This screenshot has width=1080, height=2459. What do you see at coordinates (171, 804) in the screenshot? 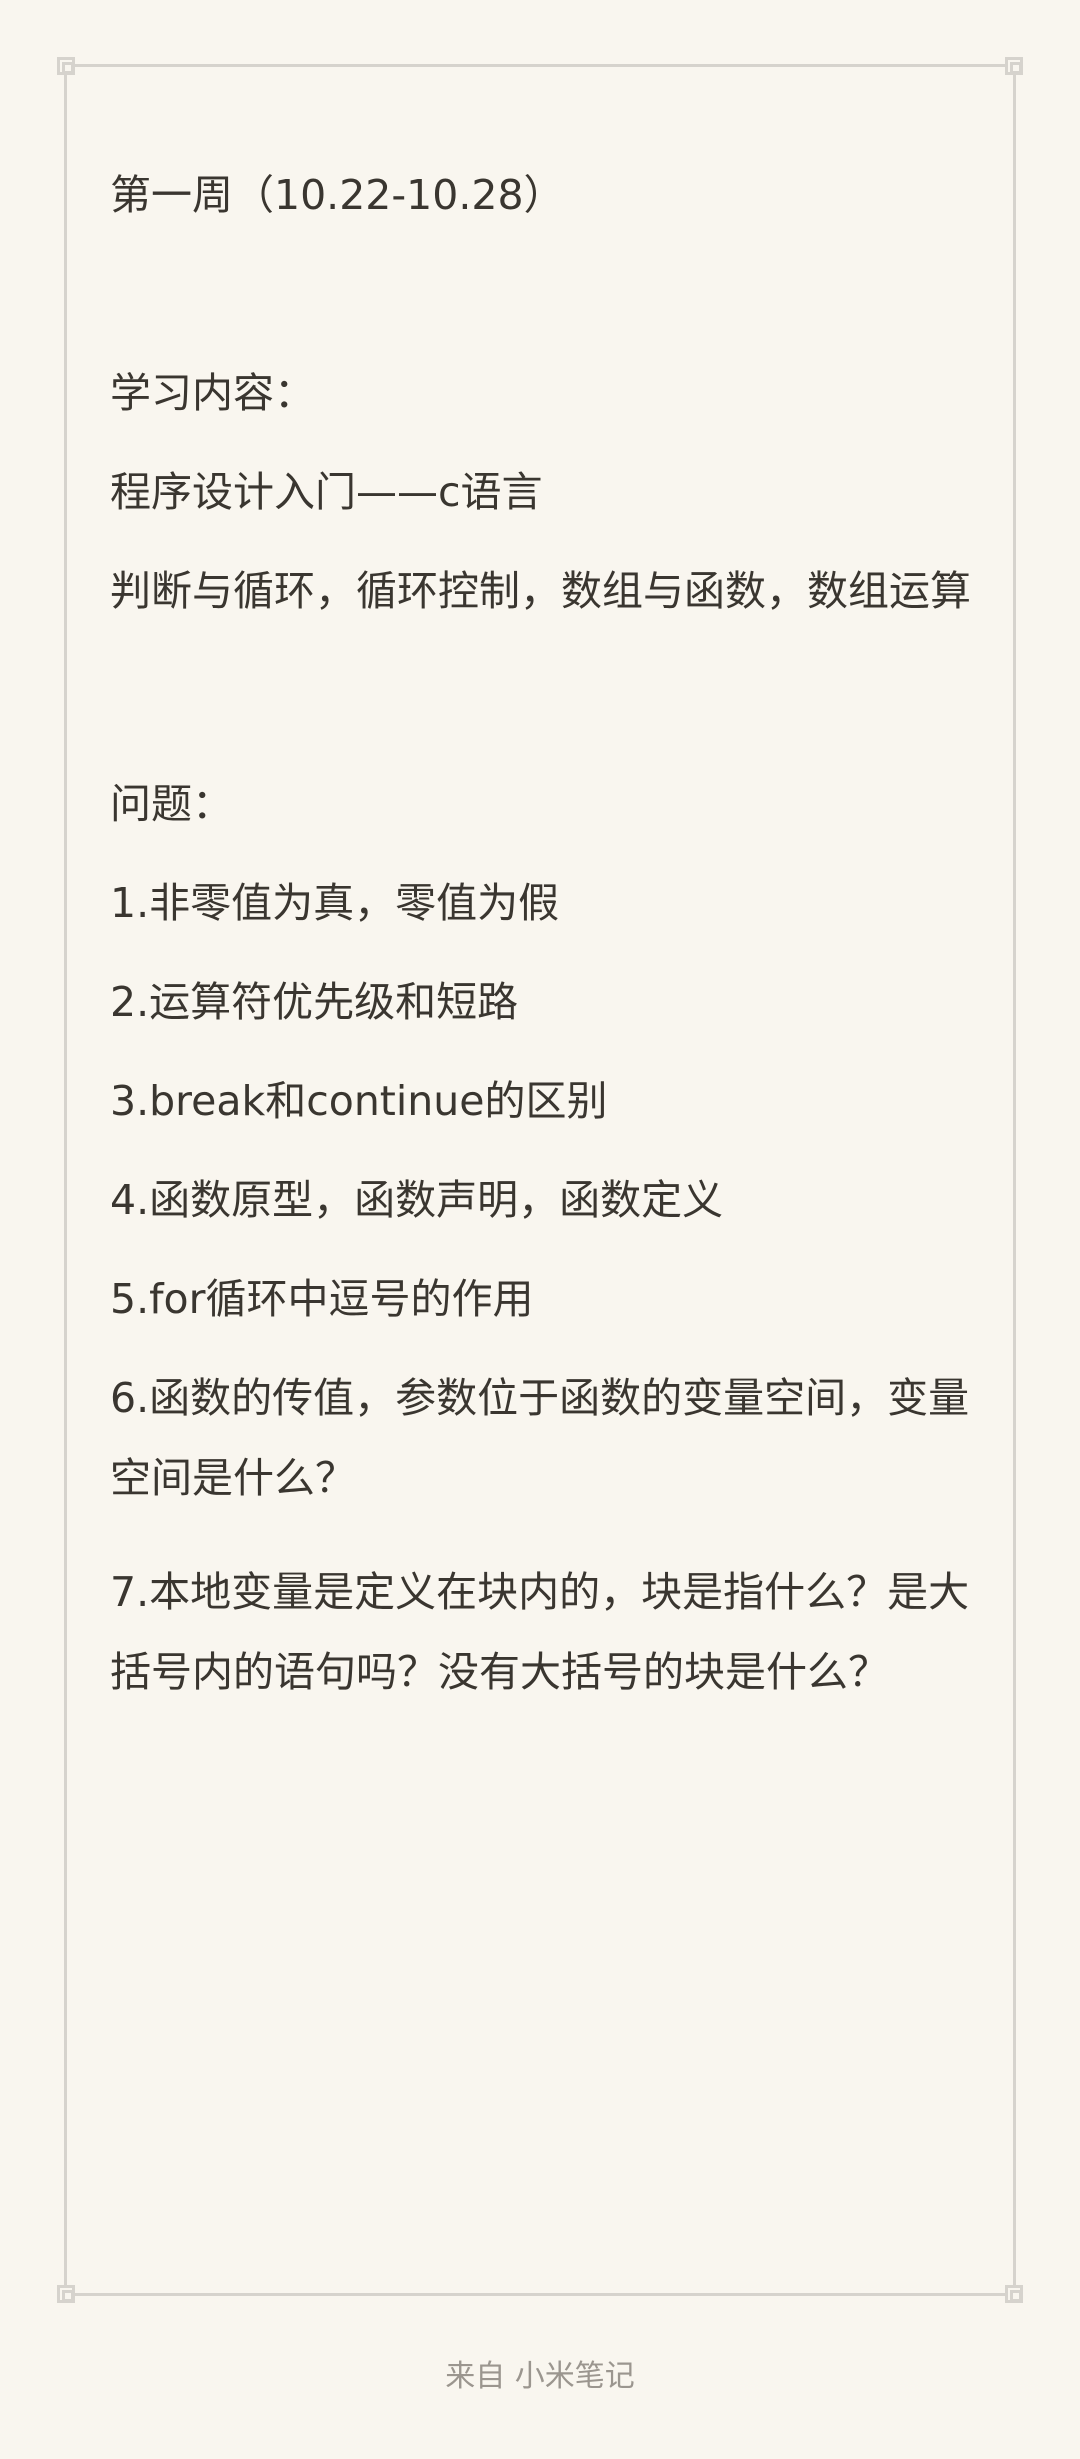
I see `questions-section-label: 问题：` at bounding box center [171, 804].